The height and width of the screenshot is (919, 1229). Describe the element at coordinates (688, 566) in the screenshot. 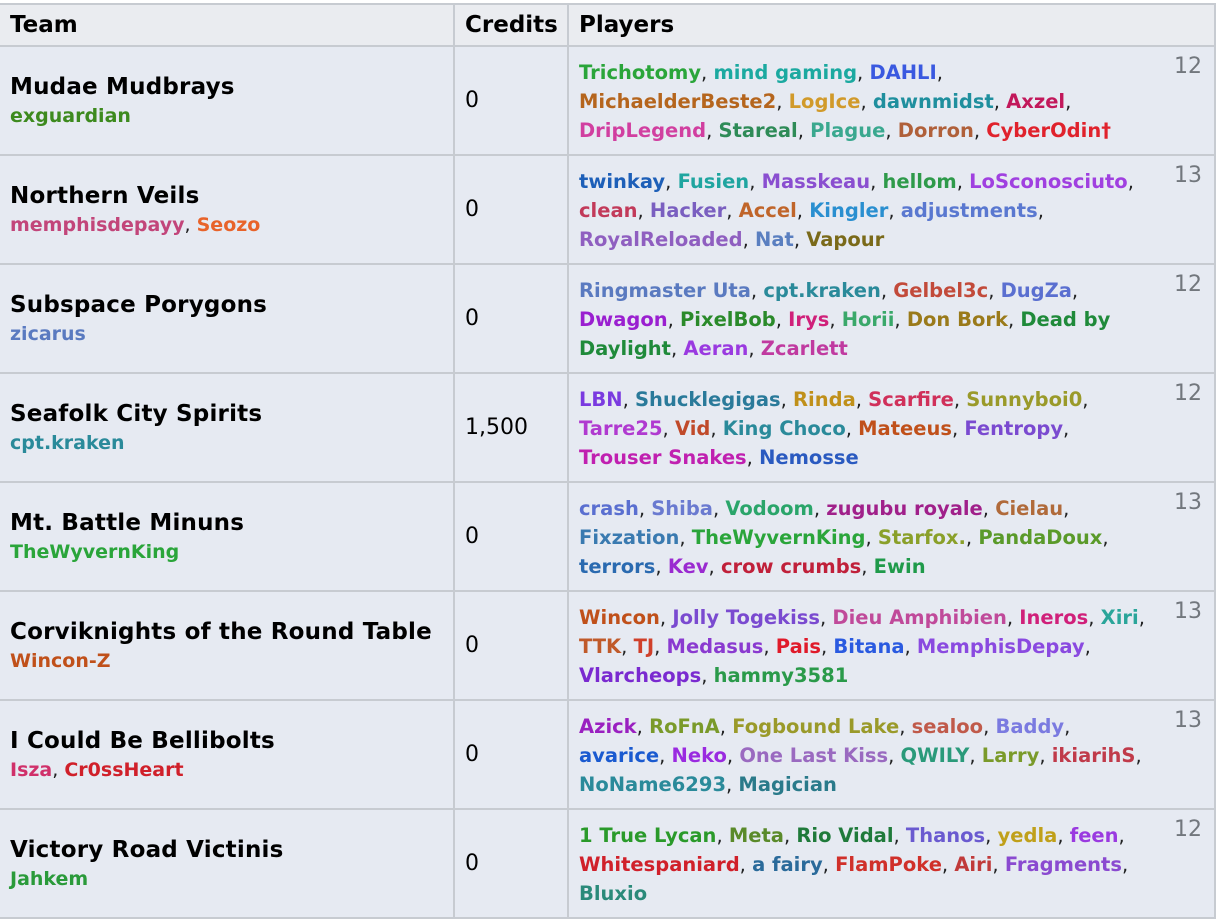

I see `player-link: Kev` at that location.